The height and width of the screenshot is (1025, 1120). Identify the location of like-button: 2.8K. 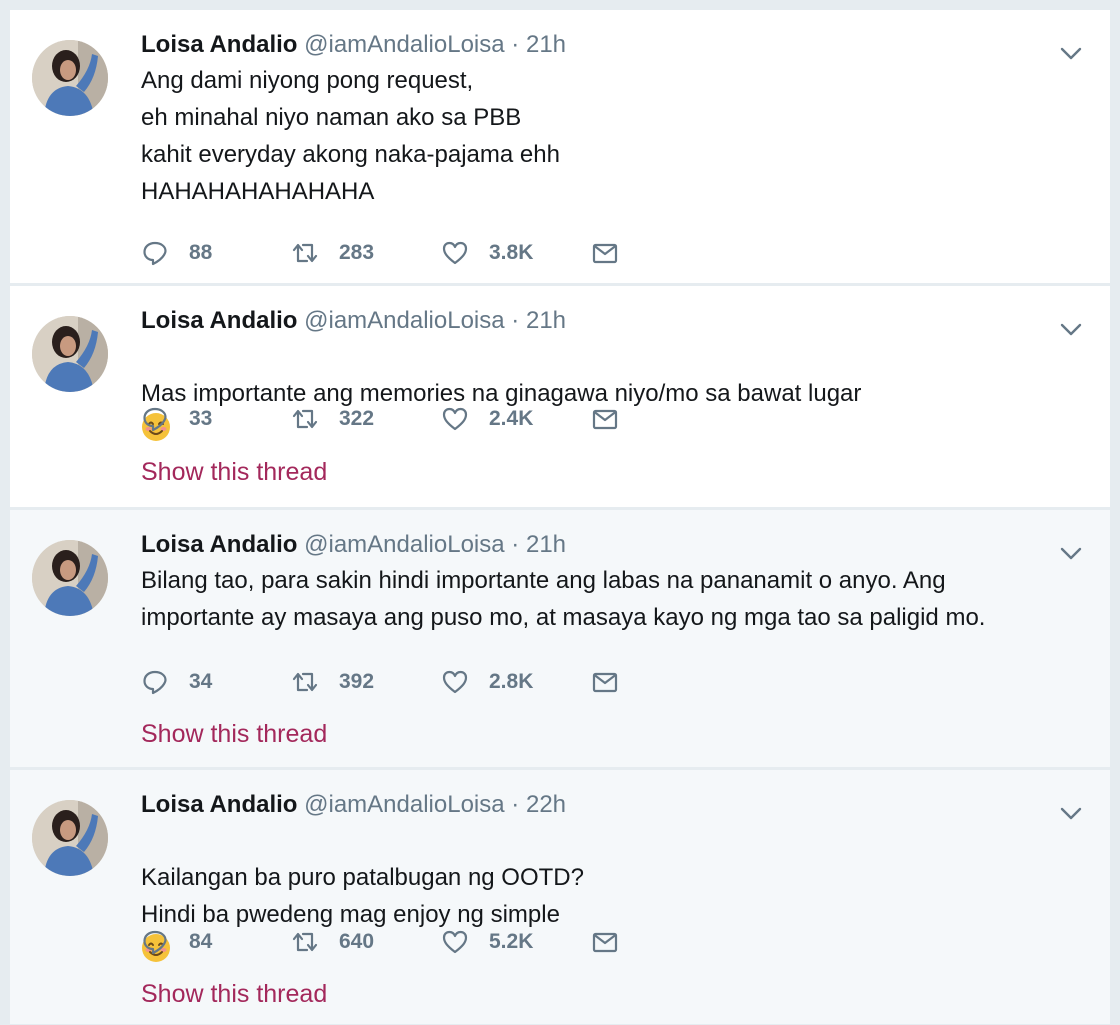
(516, 682).